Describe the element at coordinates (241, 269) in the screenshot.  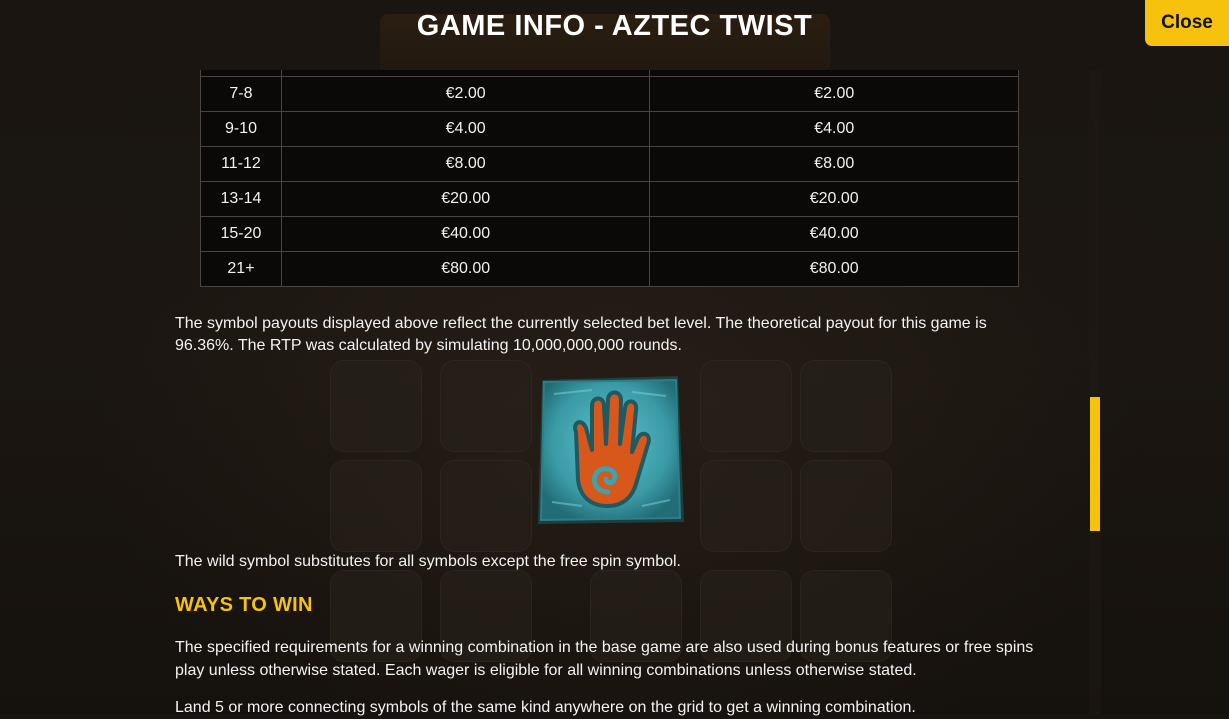
I see `symbol-count-cell: 21+` at that location.